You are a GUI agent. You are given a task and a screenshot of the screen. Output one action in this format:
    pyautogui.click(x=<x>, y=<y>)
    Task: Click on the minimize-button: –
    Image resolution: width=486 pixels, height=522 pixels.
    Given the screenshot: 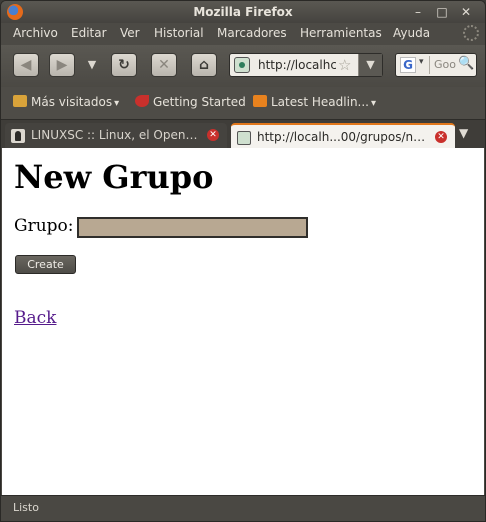 What is the action you would take?
    pyautogui.click(x=418, y=12)
    